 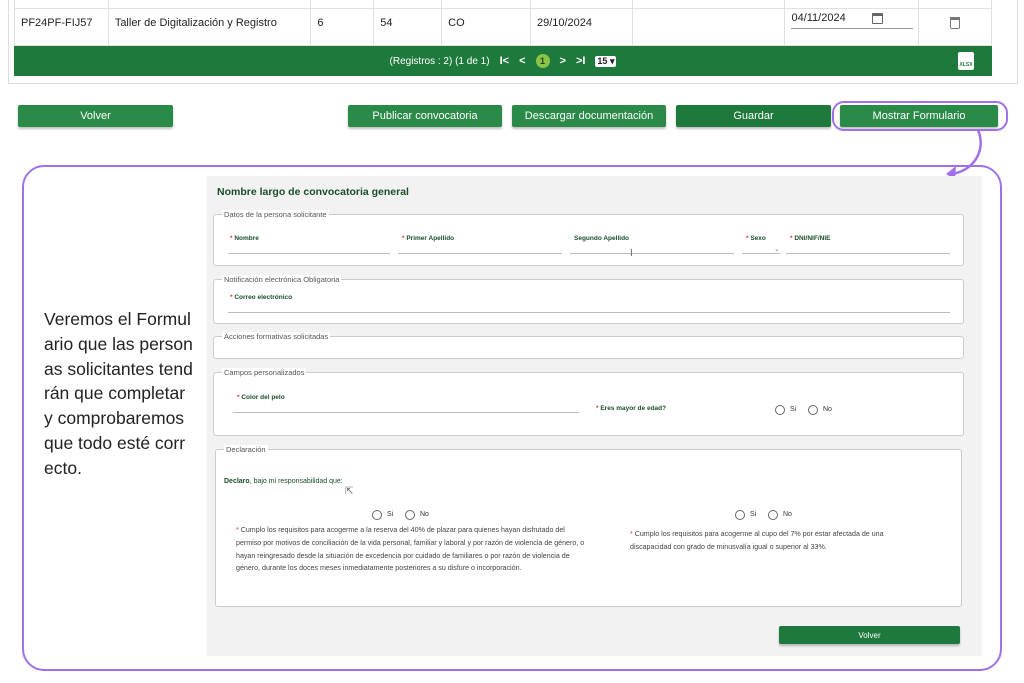 I want to click on first-page-button: I<, so click(x=504, y=61).